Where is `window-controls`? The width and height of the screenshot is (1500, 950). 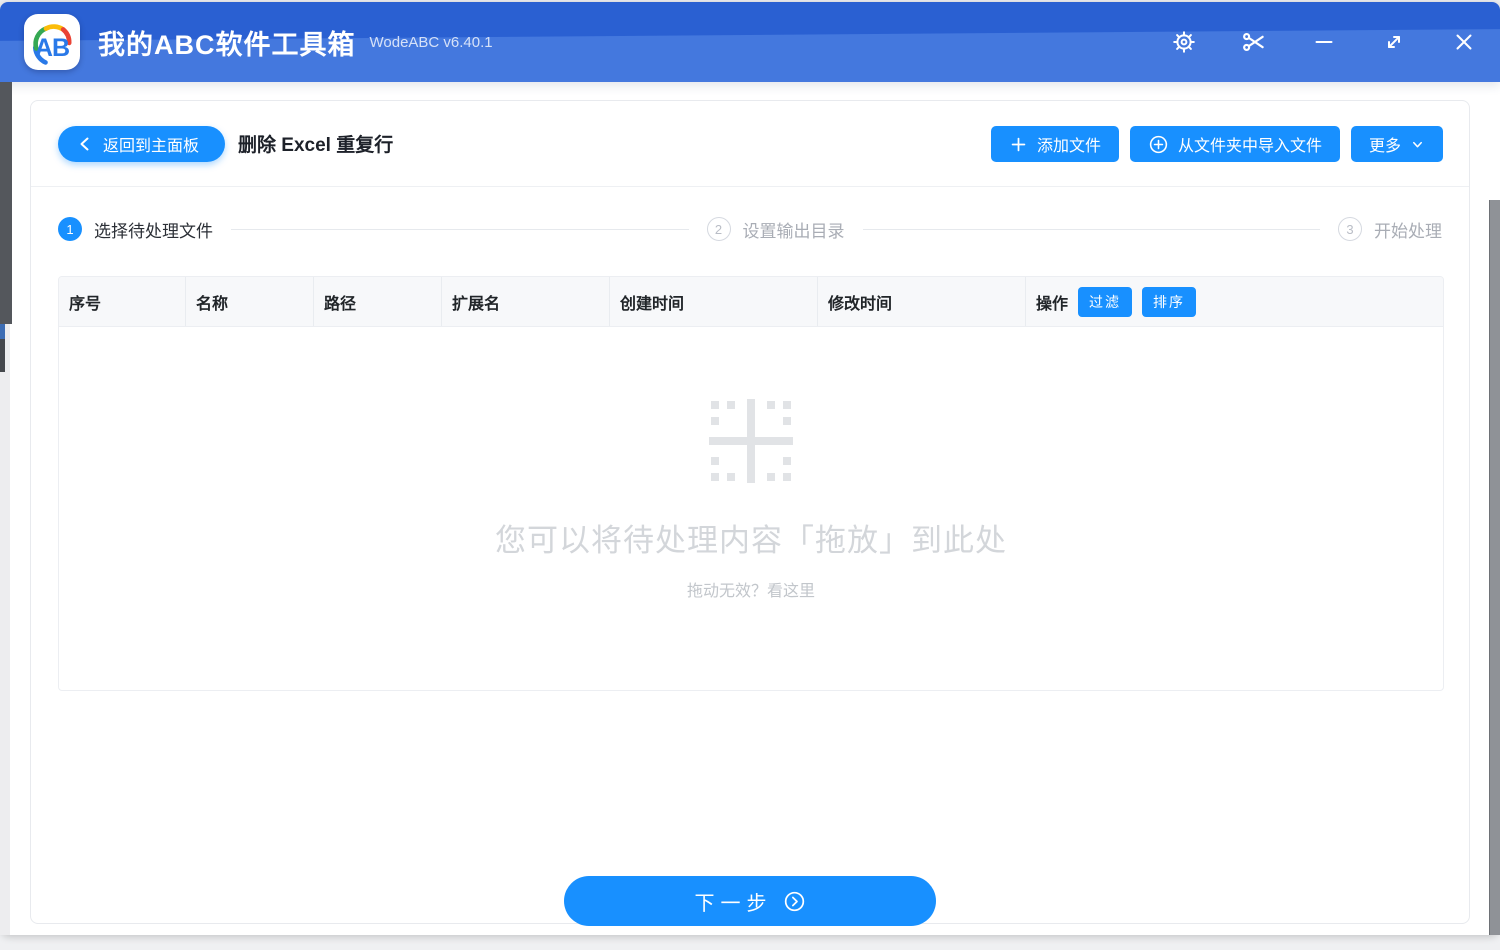
window-controls is located at coordinates (1332, 42).